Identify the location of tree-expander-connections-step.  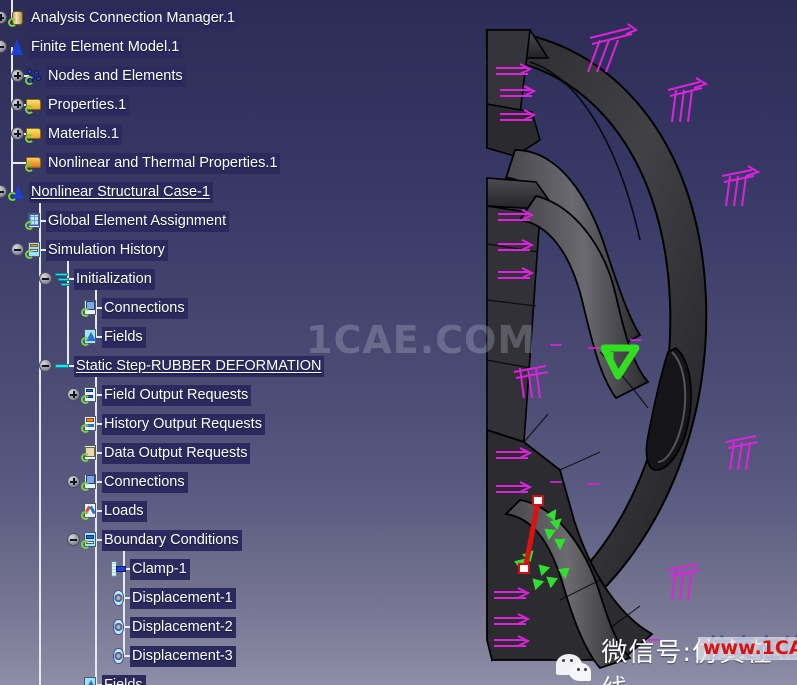
(73, 481).